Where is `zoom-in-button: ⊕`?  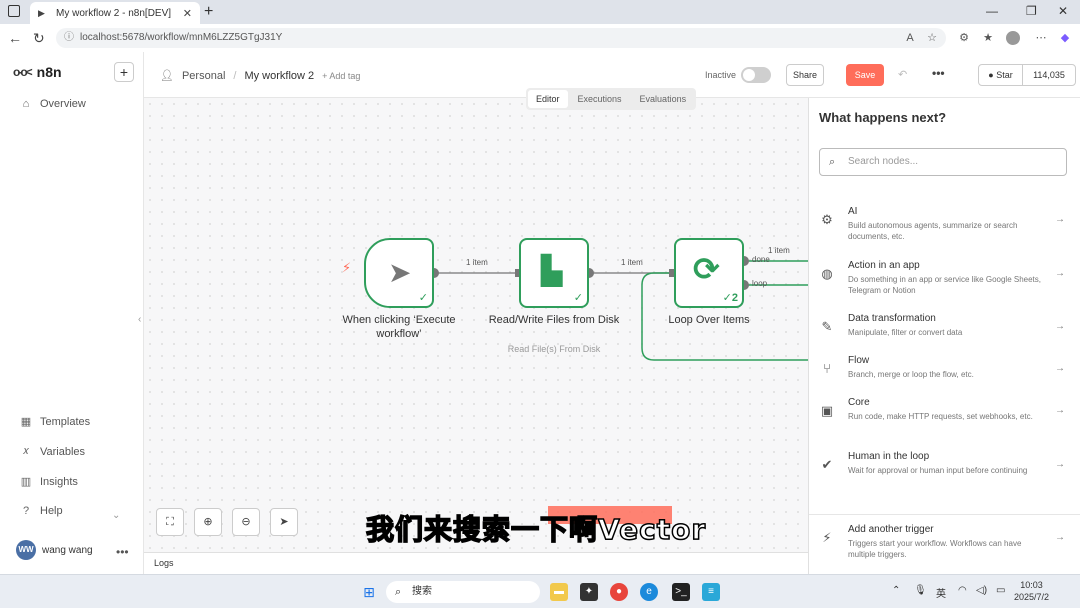
zoom-in-button: ⊕ is located at coordinates (208, 522).